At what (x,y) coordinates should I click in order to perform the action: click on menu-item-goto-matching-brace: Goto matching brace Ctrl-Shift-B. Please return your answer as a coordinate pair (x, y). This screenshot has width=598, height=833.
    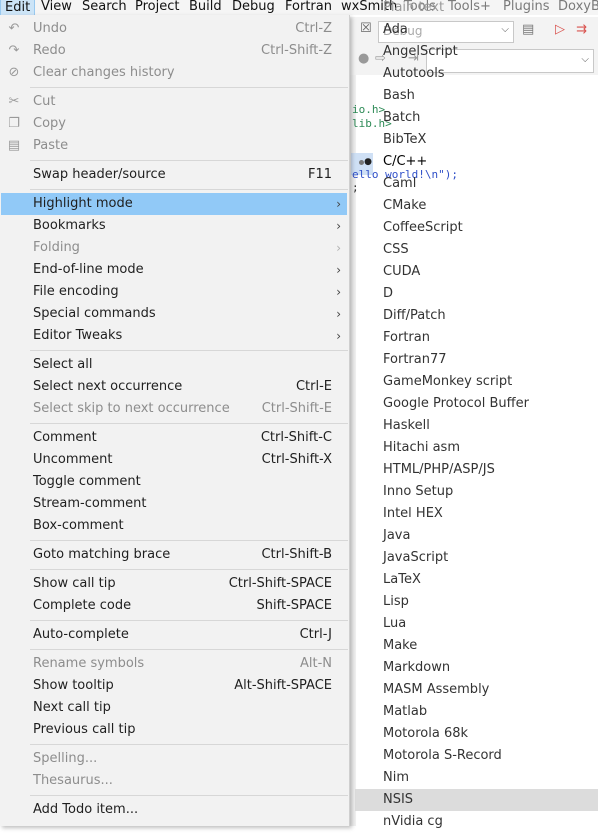
    Looking at the image, I should click on (174, 555).